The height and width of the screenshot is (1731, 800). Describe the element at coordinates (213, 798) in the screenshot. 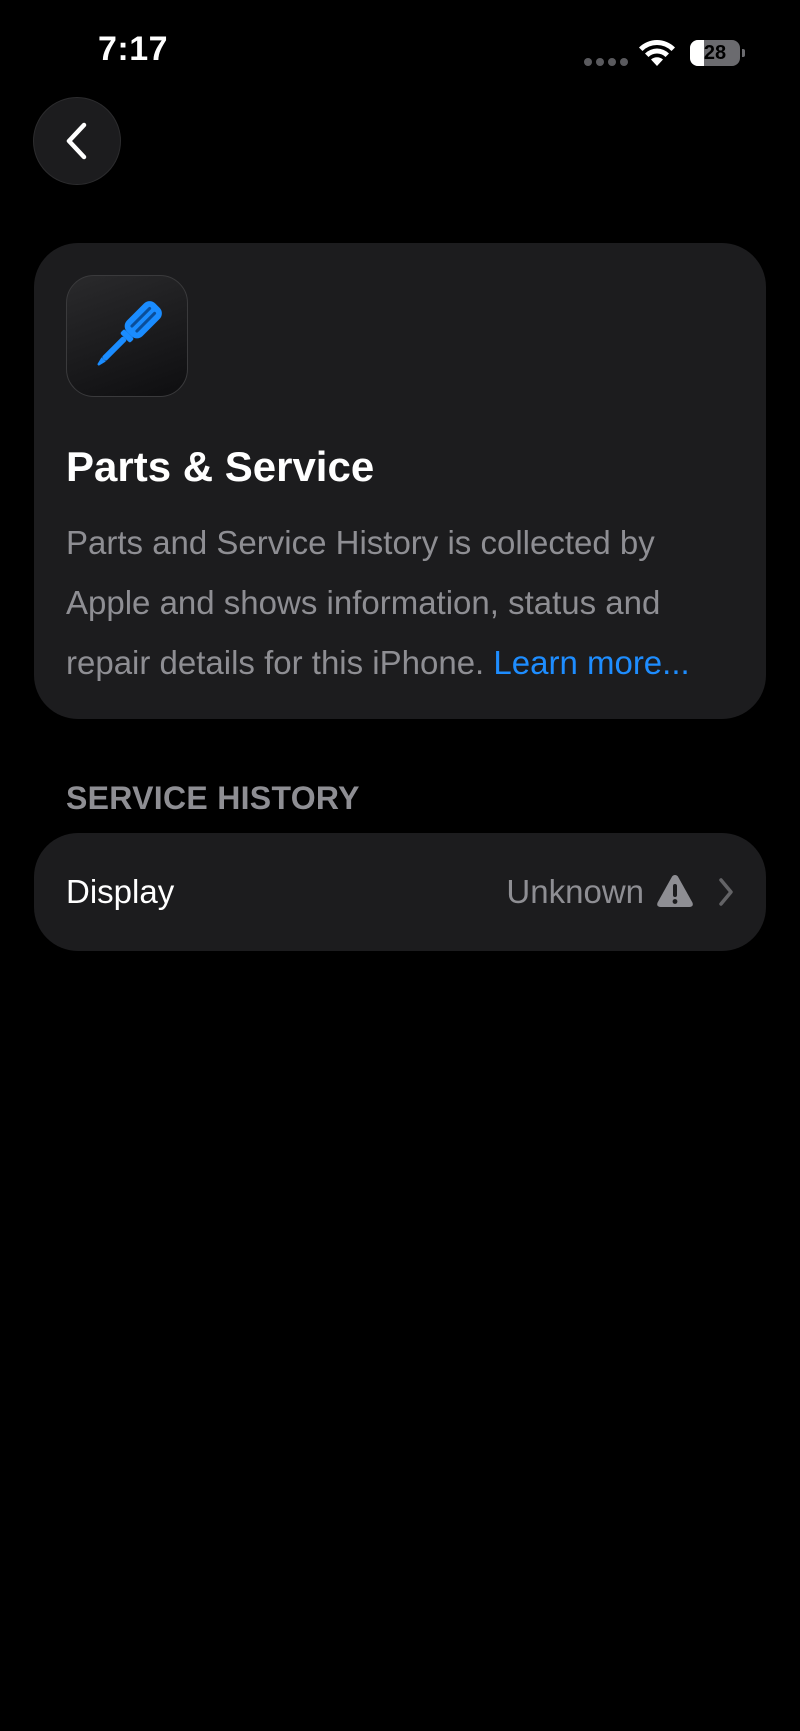

I see `service-history-header: SERVICE HISTORY` at that location.